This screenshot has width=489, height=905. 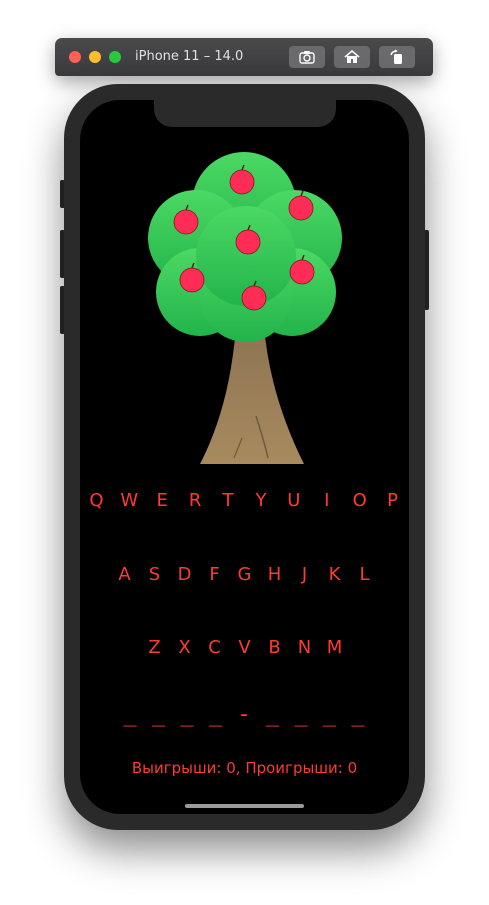 I want to click on rotate-button, so click(x=397, y=57).